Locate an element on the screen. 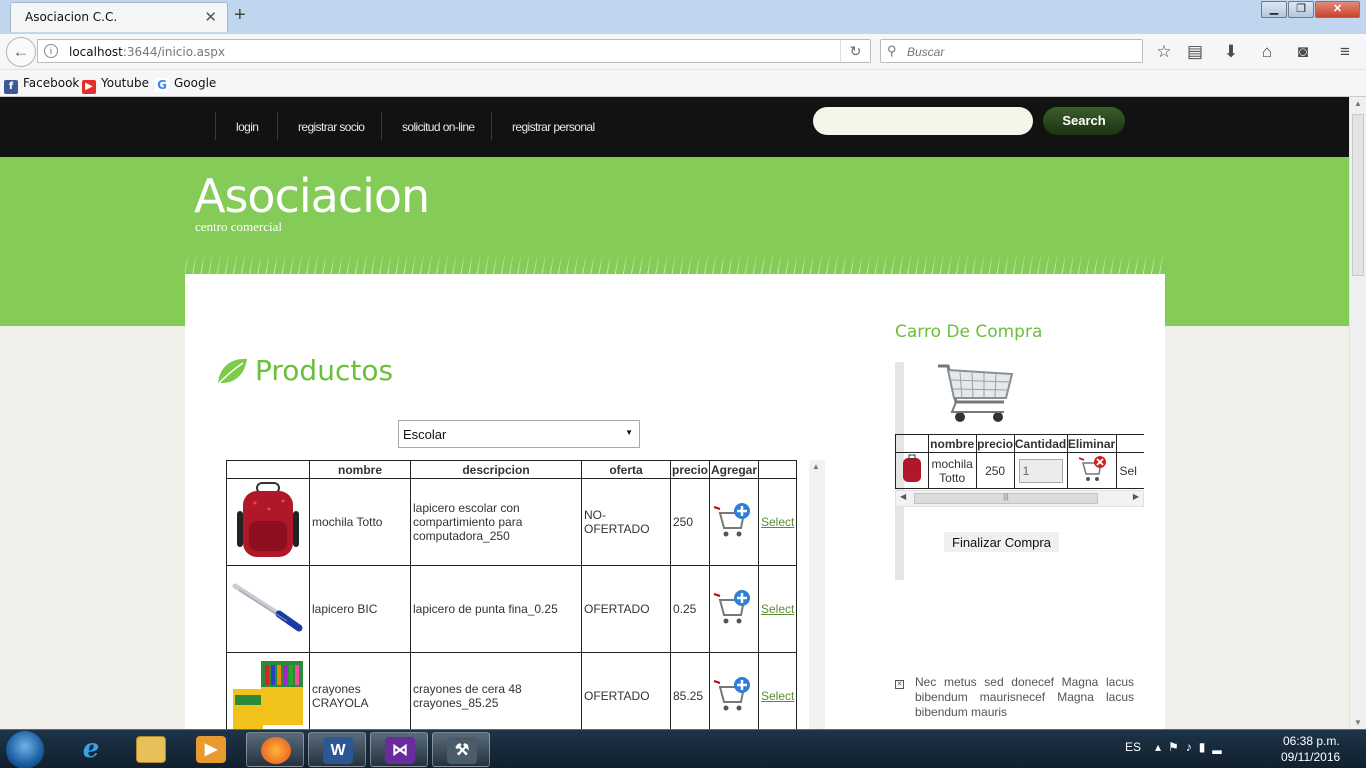 This screenshot has width=1366, height=768. taskbar-tools: ⚒ is located at coordinates (461, 749).